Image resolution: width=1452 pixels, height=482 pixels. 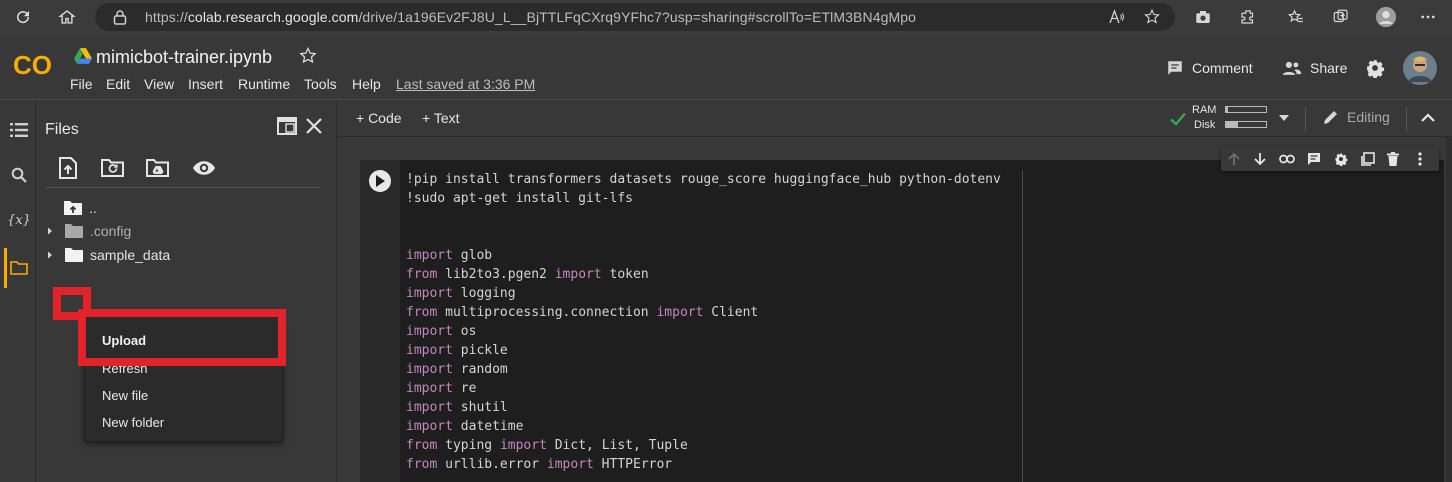 What do you see at coordinates (1116, 17) in the screenshot?
I see `read-aloud-icon` at bounding box center [1116, 17].